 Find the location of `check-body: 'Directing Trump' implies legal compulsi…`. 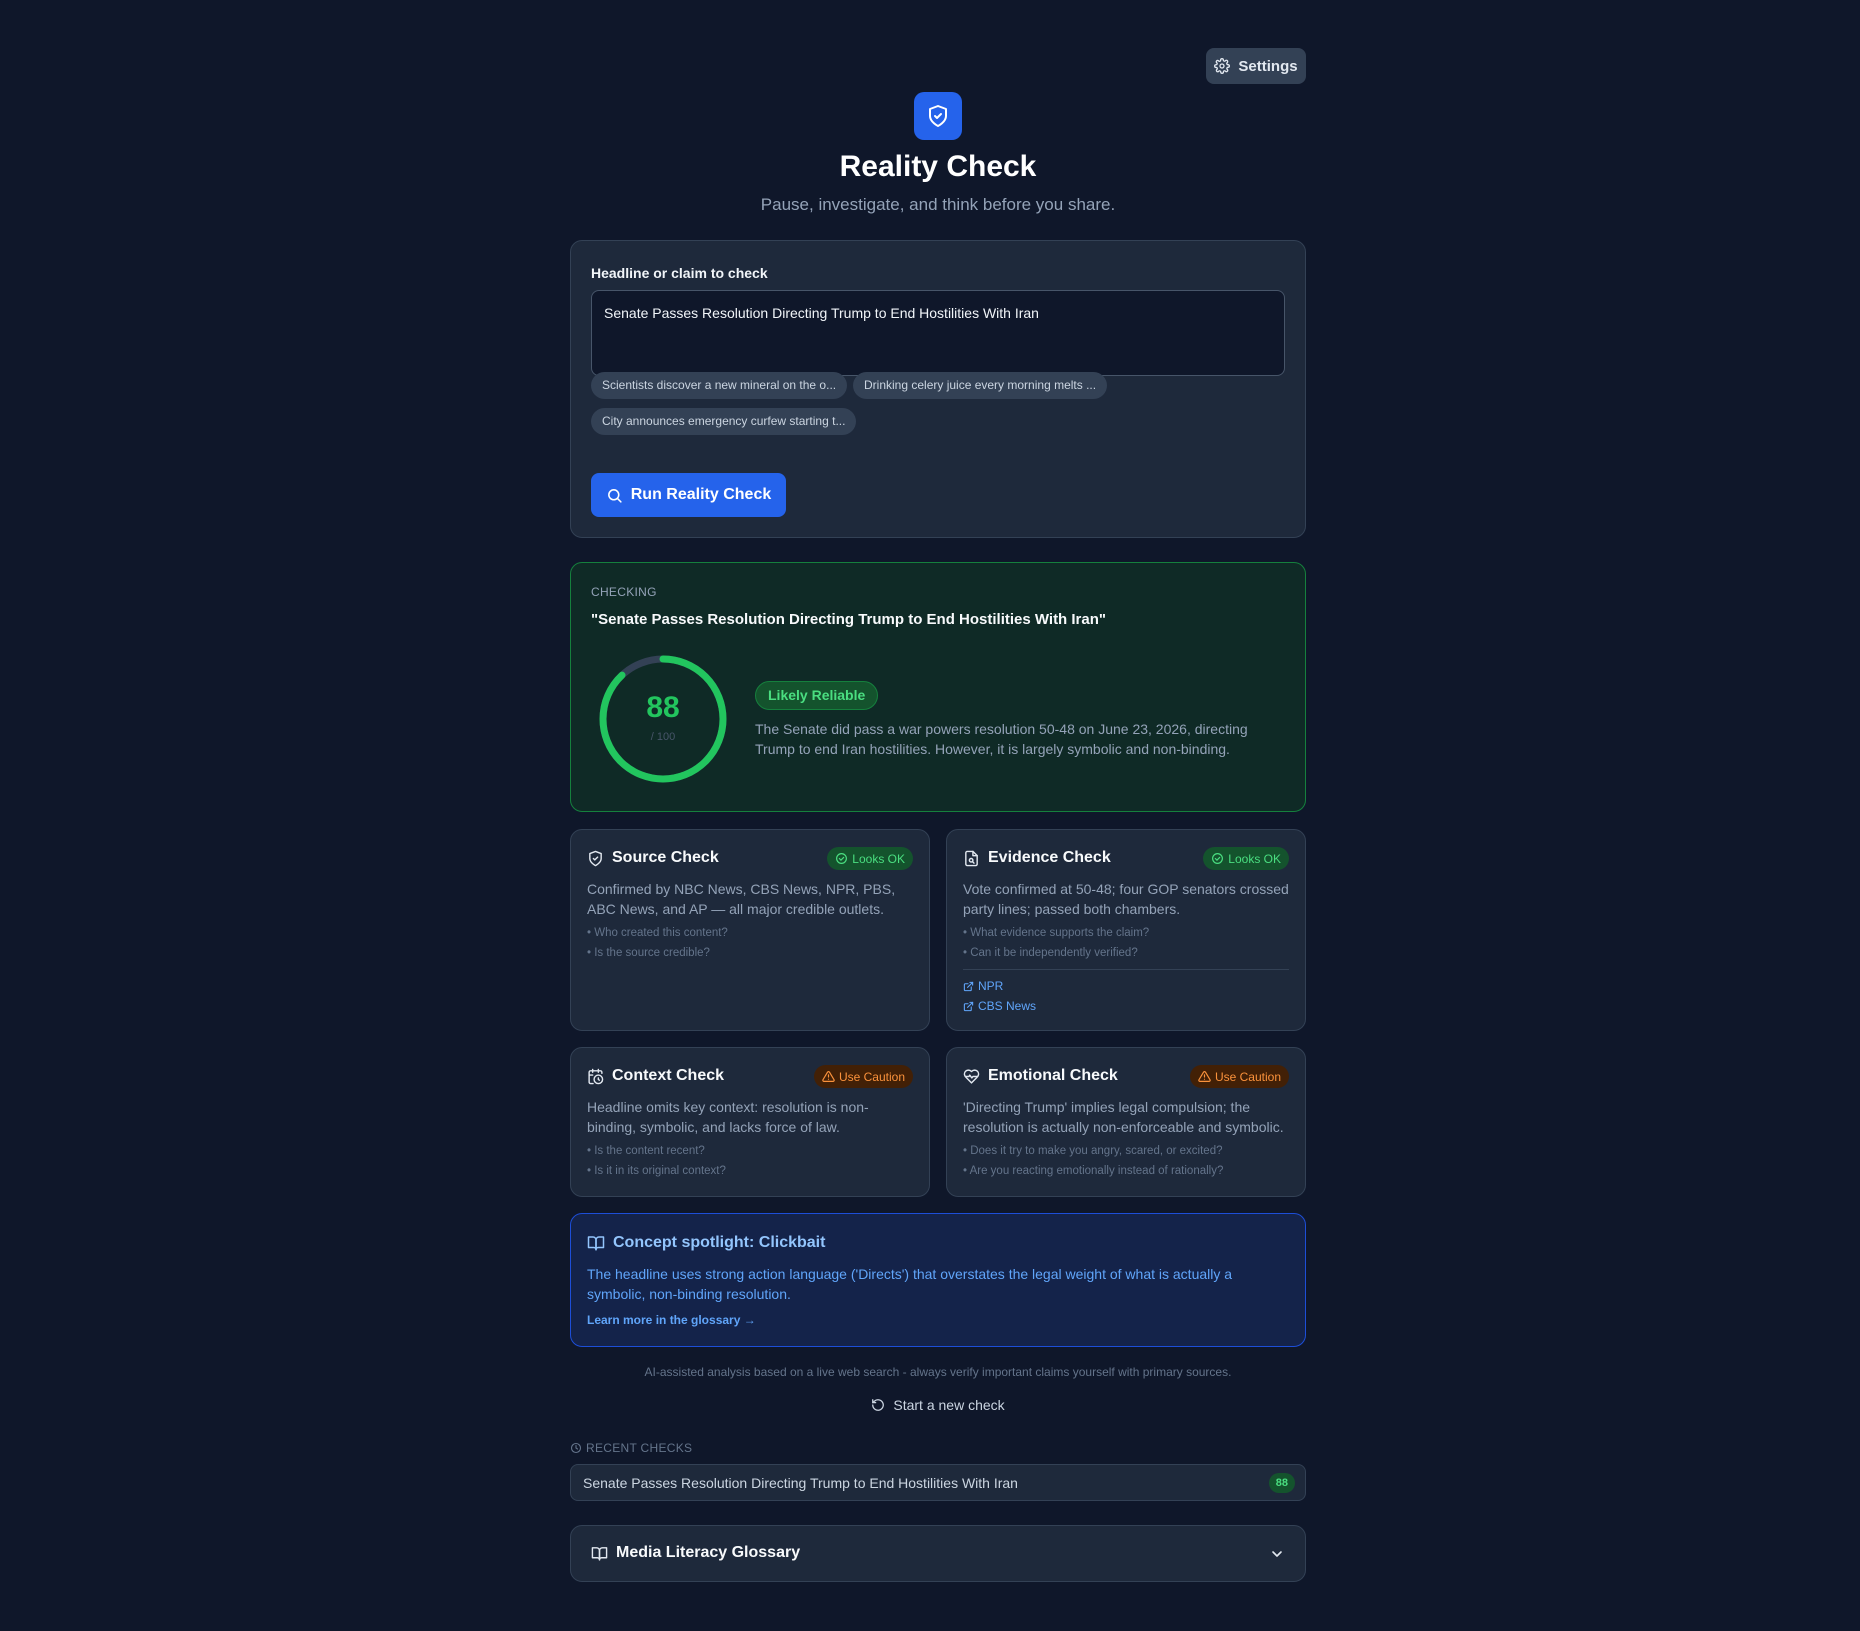

check-body: 'Directing Trump' implies legal compulsi… is located at coordinates (1123, 1117).